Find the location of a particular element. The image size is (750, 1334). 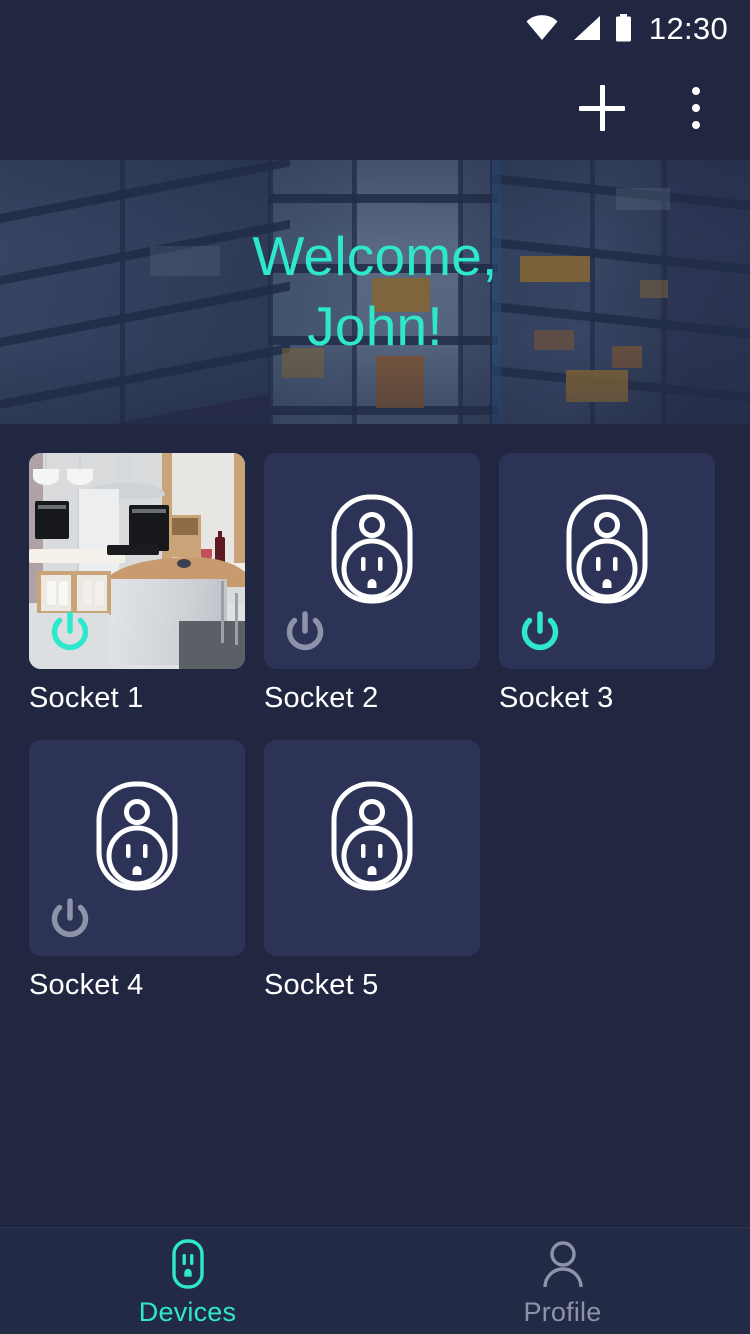

add-device-button is located at coordinates (602, 108).